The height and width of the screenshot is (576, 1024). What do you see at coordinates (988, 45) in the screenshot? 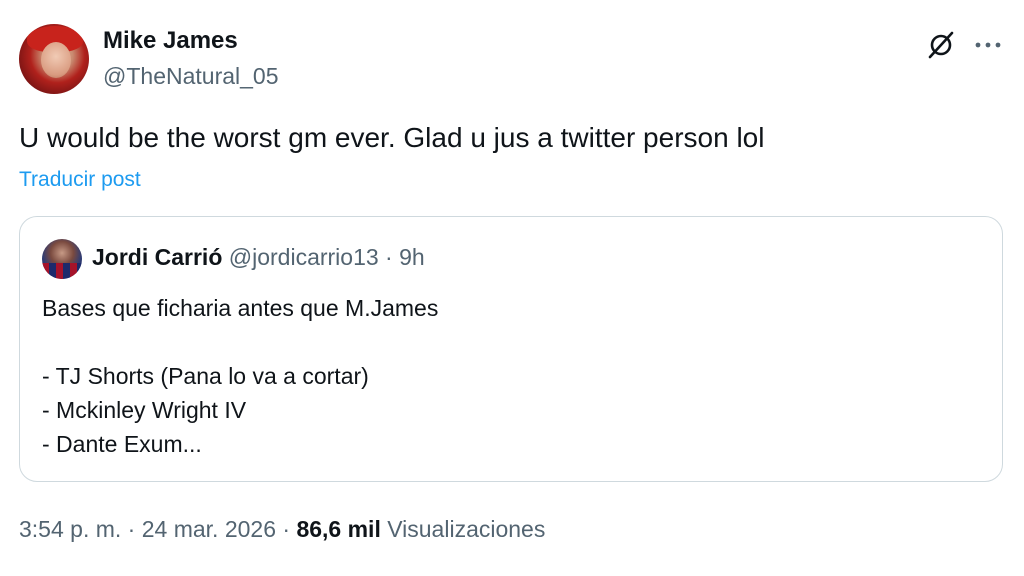
I see `more-options-icon` at bounding box center [988, 45].